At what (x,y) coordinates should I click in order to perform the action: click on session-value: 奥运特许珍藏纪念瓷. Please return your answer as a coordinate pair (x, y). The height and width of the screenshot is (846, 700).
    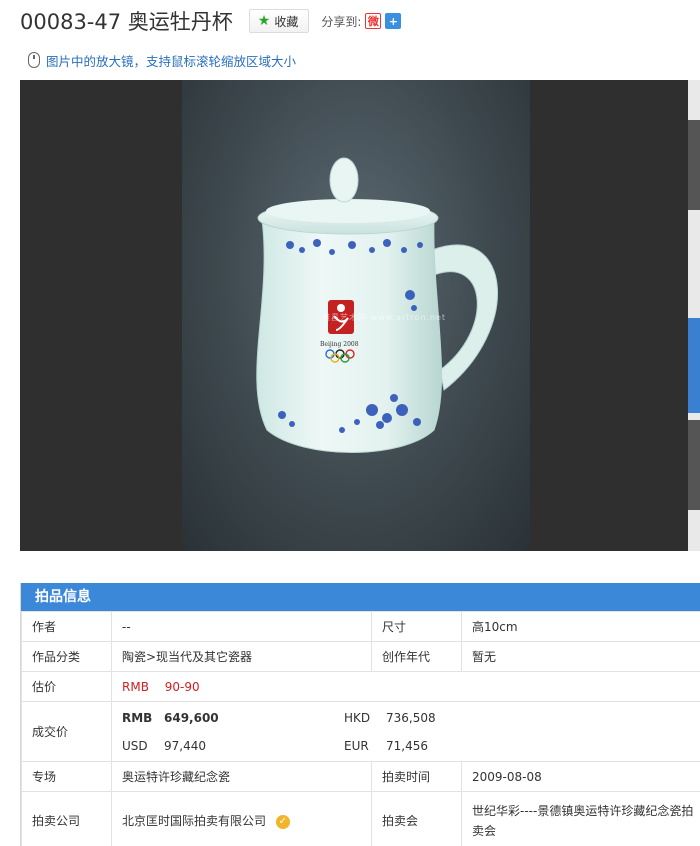
    Looking at the image, I should click on (241, 776).